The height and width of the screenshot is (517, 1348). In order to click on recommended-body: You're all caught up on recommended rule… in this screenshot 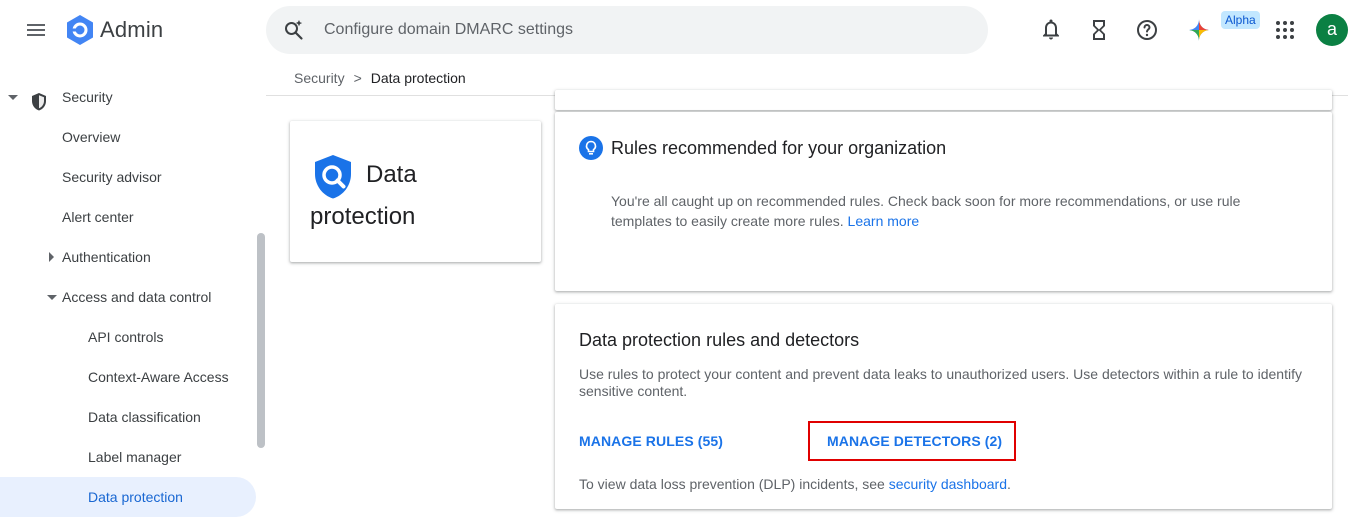, I will do `click(941, 211)`.